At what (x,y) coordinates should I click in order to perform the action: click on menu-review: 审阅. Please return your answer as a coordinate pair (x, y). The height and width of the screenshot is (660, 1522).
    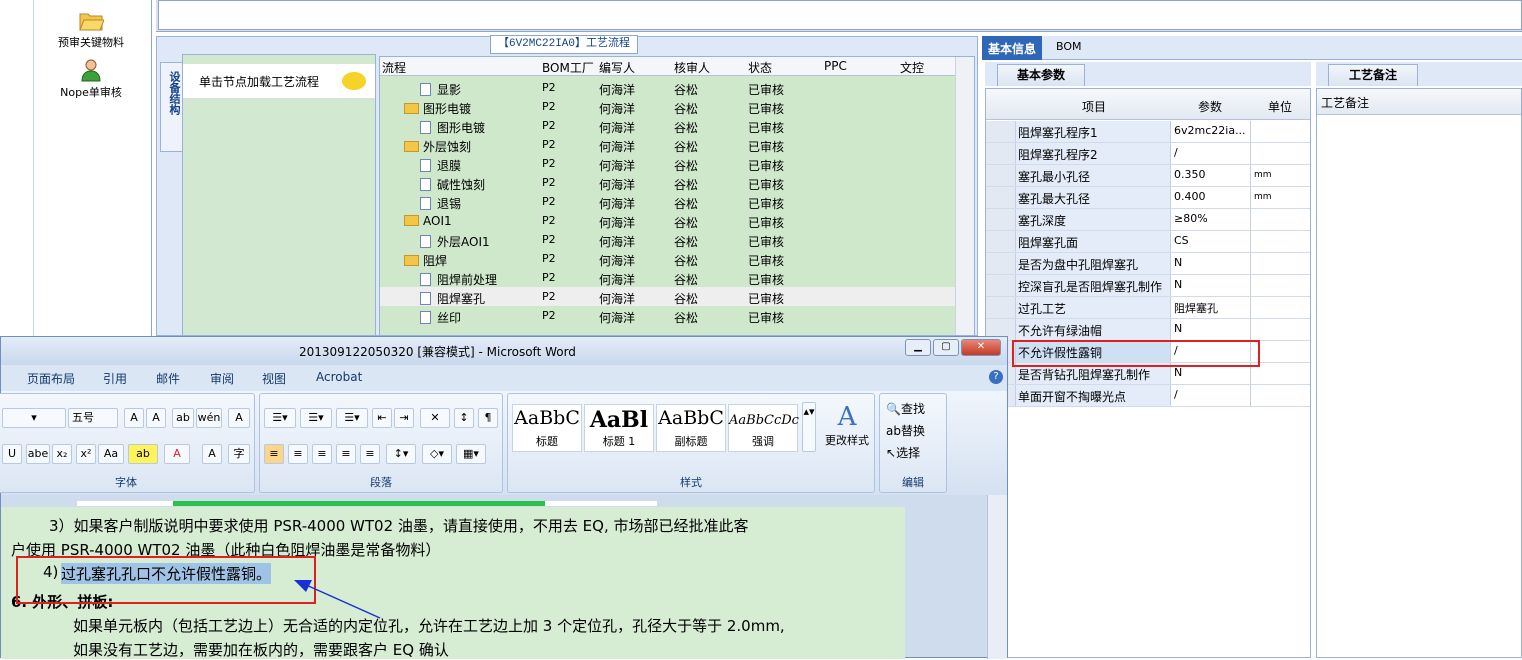
    Looking at the image, I should click on (222, 378).